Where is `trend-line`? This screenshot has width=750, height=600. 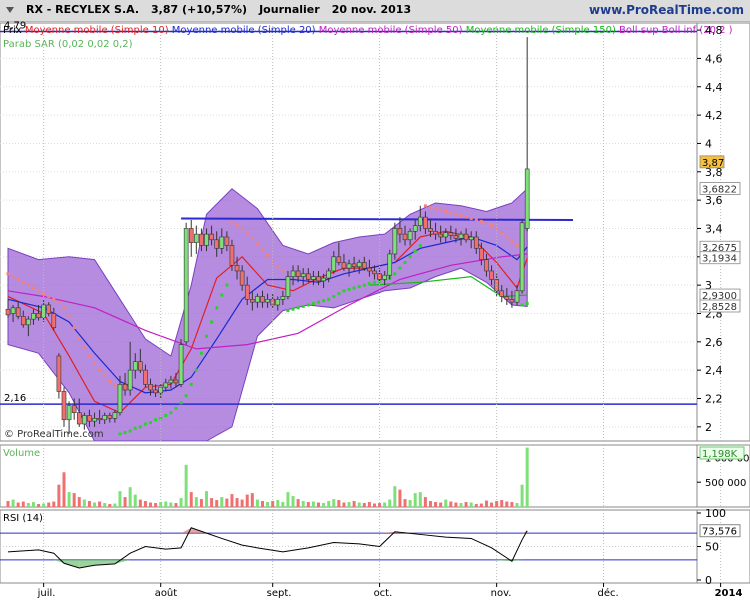 trend-line is located at coordinates (377, 219).